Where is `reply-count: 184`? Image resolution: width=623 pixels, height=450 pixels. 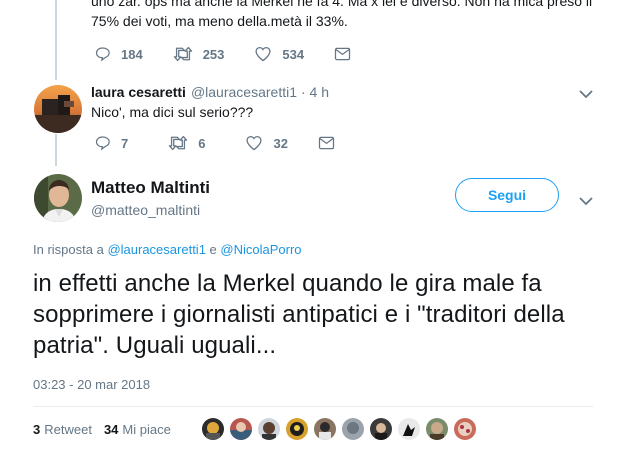 reply-count: 184 is located at coordinates (132, 54).